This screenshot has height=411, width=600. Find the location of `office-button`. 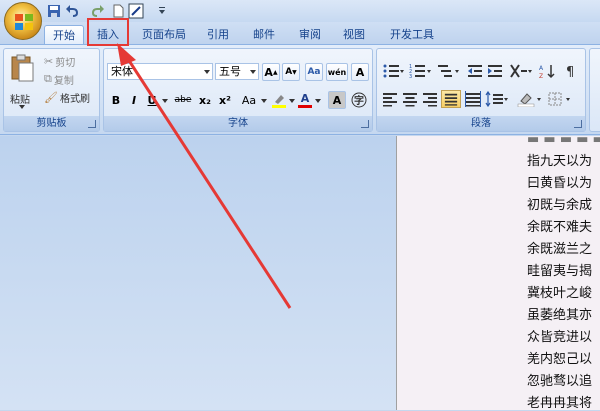

office-button is located at coordinates (23, 21).